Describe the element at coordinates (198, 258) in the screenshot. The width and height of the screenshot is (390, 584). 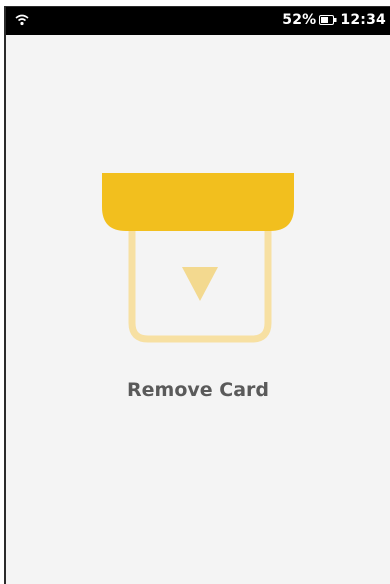
I see `remove-card-illustration` at that location.